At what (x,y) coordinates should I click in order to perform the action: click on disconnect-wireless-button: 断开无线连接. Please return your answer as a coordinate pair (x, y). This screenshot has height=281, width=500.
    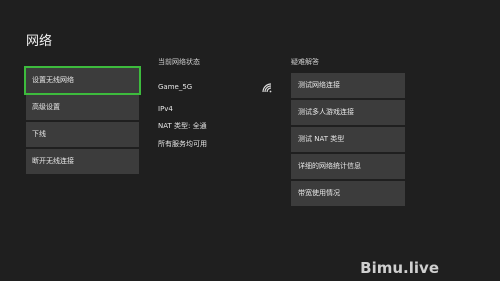
    Looking at the image, I should click on (82, 161).